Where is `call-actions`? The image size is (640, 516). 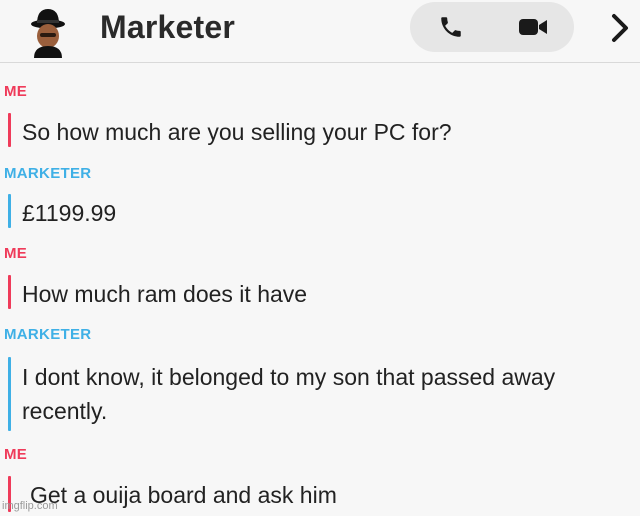 call-actions is located at coordinates (492, 27).